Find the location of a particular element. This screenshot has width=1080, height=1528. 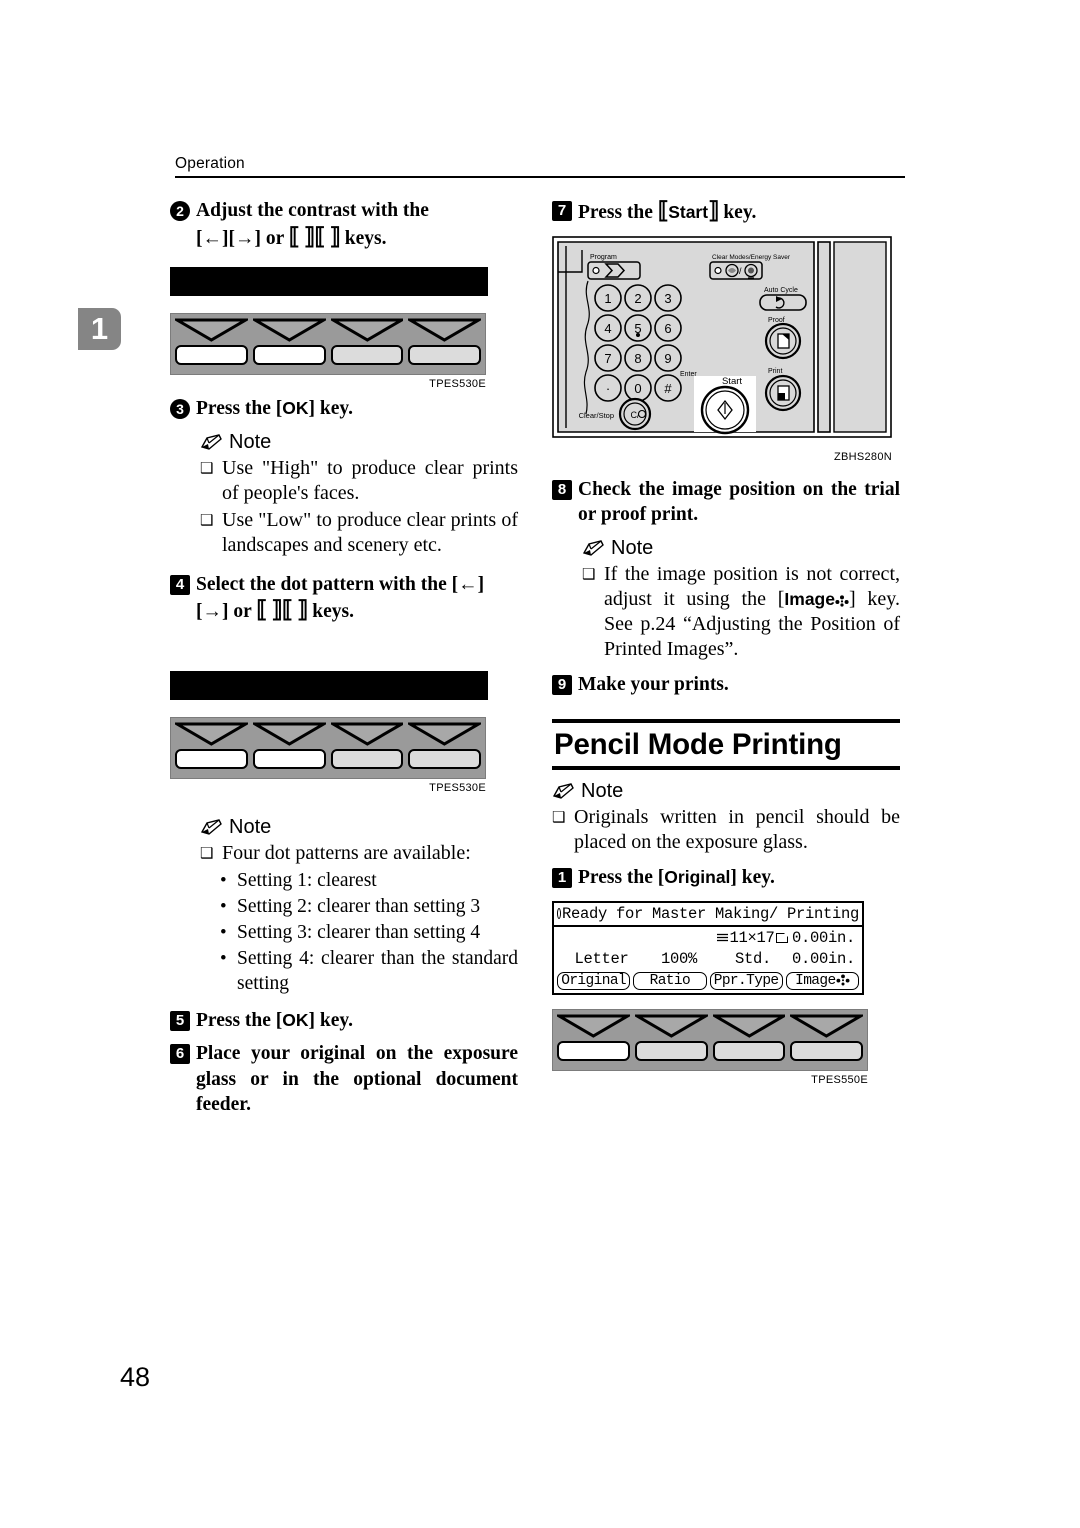

lcd-values: 11×17 0.00in. Letter 100% Std. 0.00in. is located at coordinates (708, 949).